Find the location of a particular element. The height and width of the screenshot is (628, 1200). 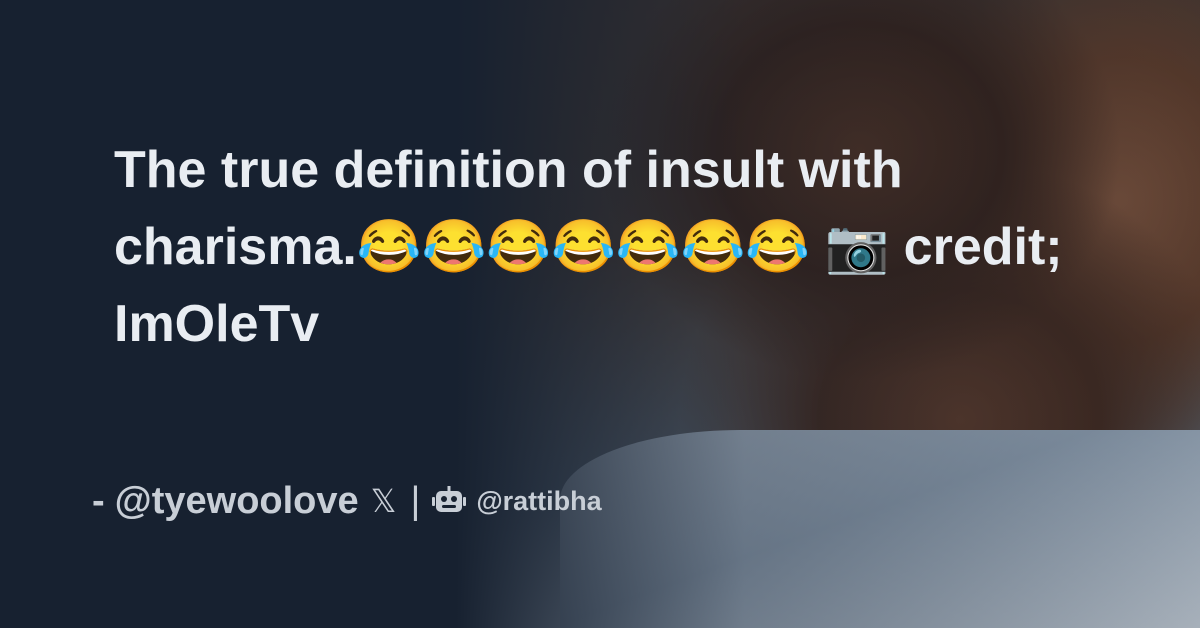

attribution-dash: - is located at coordinates (98, 500).